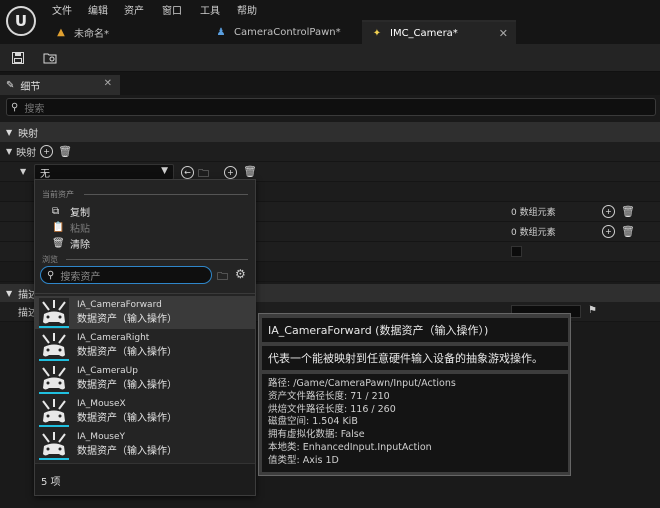 This screenshot has height=508, width=660. I want to click on tooltip-title: IA_CameraForward (数据资产（输入操作）), so click(415, 330).